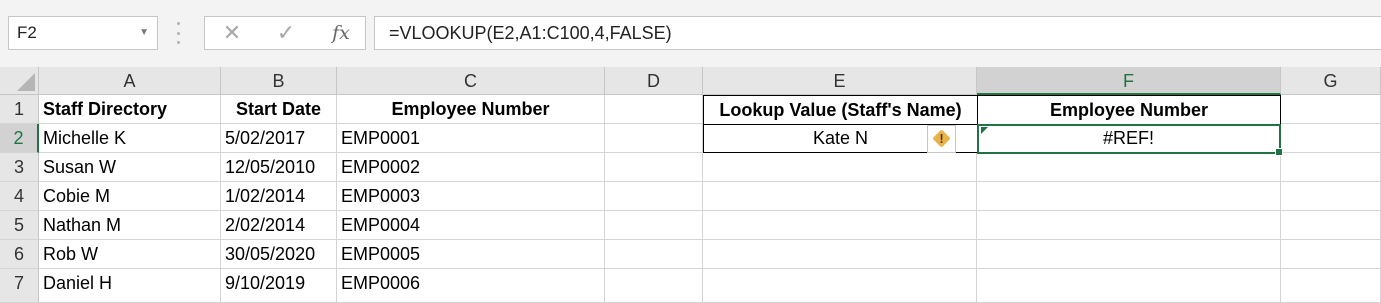  Describe the element at coordinates (1129, 81) in the screenshot. I see `column-header-f: F` at that location.